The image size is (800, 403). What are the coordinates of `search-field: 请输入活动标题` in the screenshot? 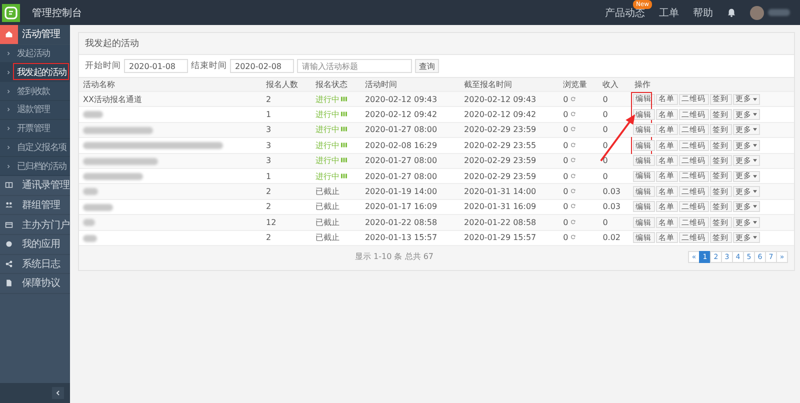 It's located at (354, 66).